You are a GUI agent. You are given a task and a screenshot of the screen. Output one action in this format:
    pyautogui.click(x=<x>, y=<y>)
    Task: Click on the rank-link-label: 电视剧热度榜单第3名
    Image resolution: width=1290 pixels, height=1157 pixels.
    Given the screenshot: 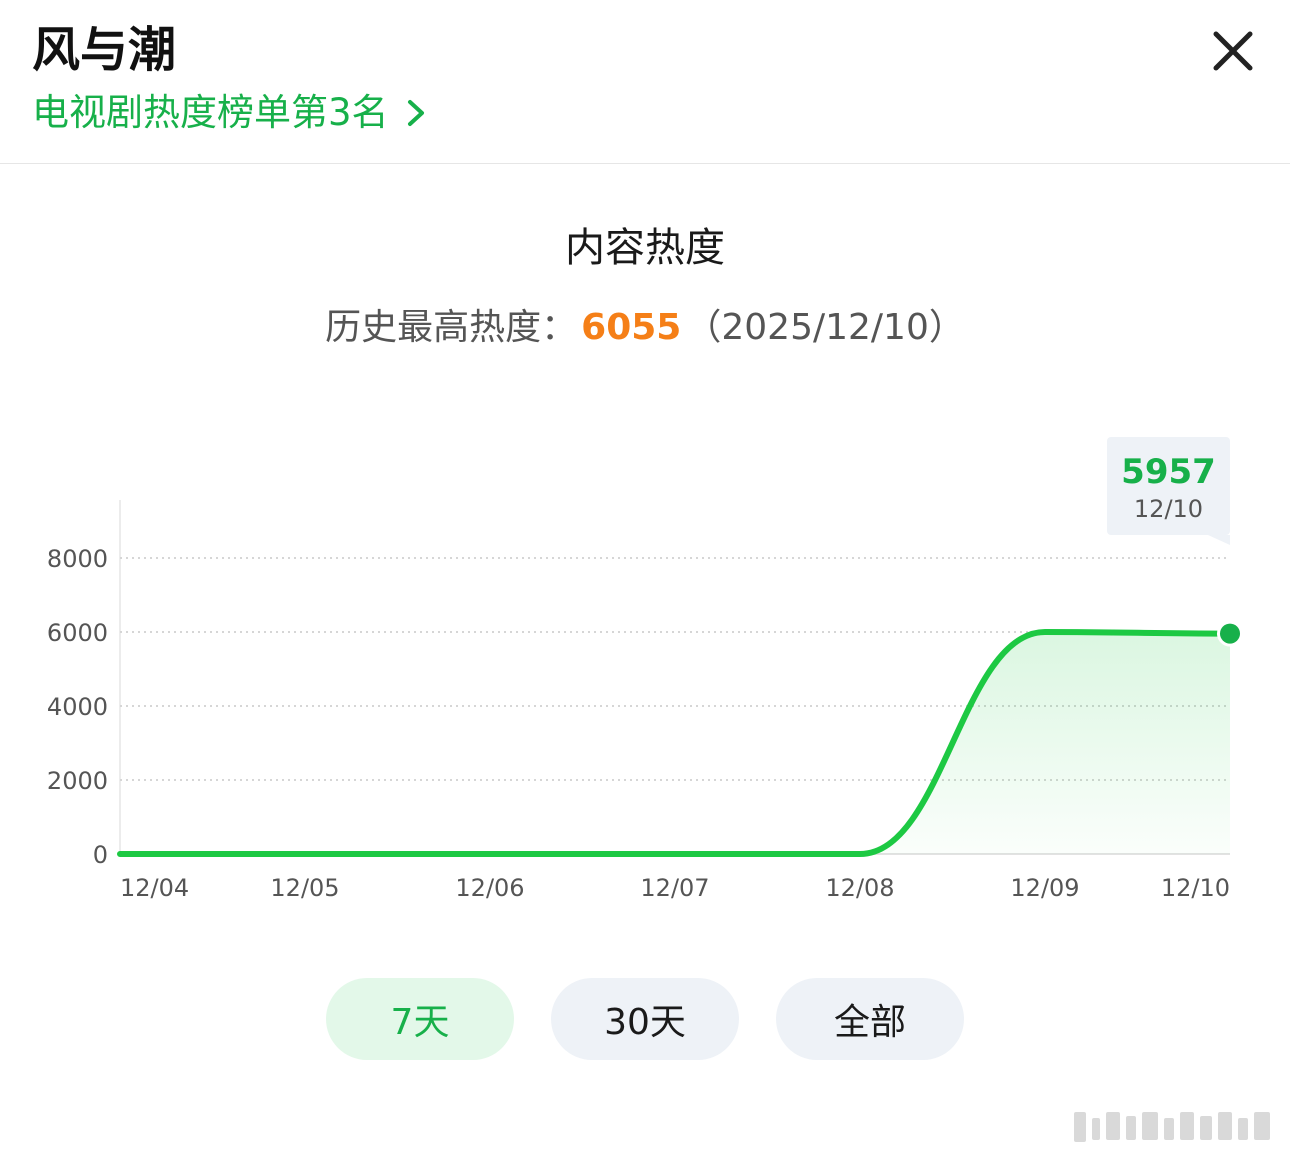 What is the action you would take?
    pyautogui.click(x=210, y=112)
    